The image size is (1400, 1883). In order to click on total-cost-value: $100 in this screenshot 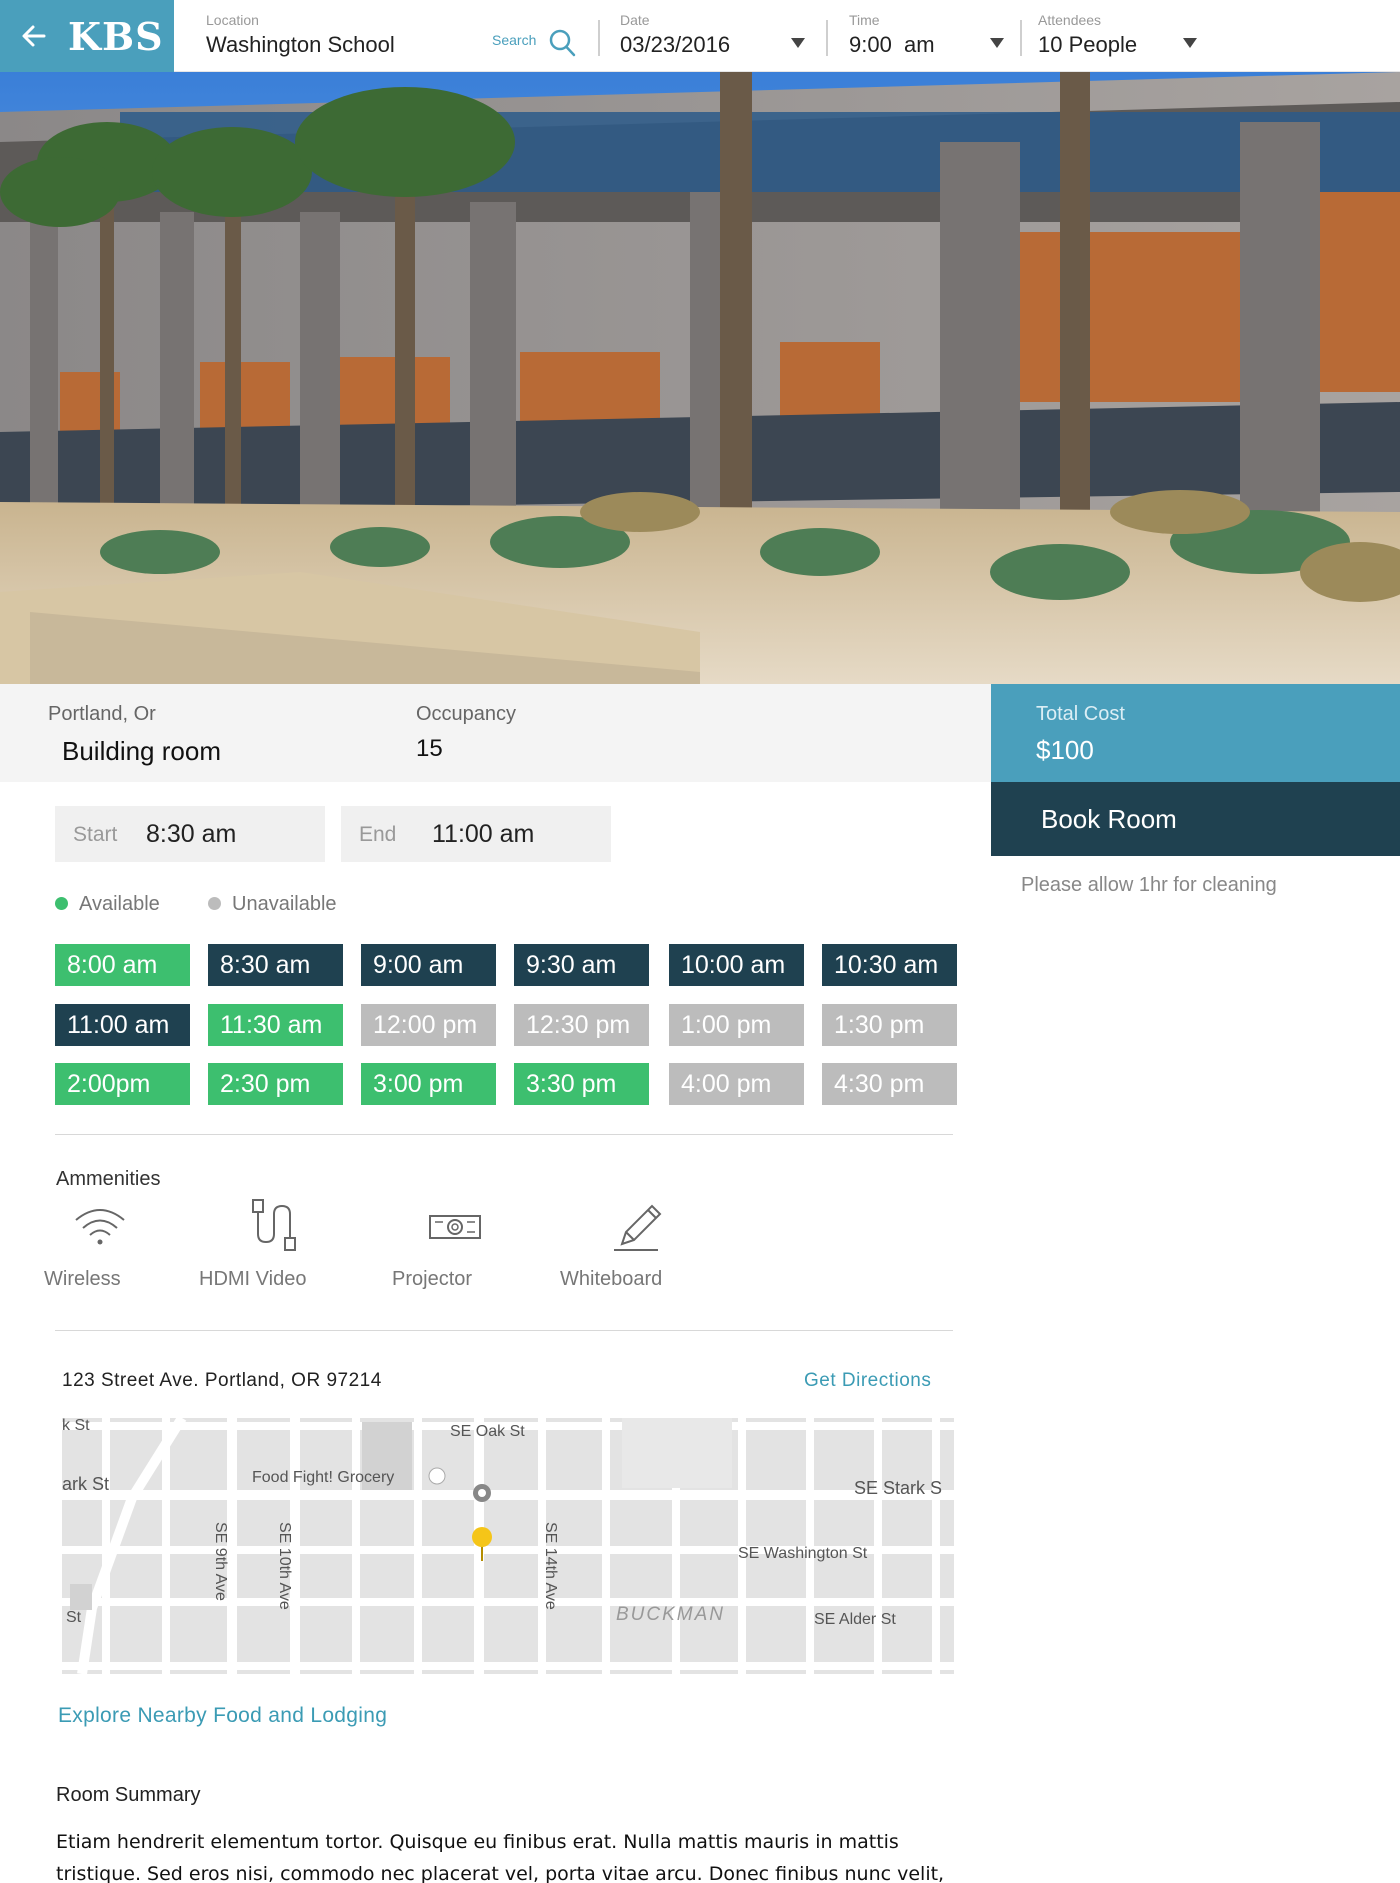, I will do `click(1065, 750)`.